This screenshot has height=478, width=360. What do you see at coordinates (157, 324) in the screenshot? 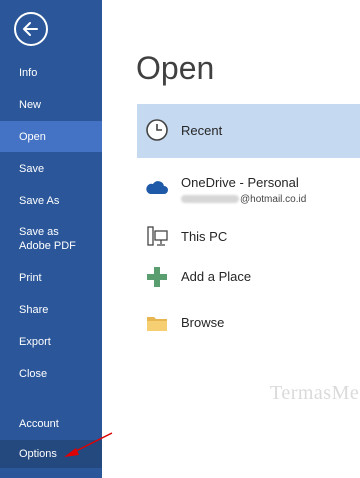
I see `folder-icon` at bounding box center [157, 324].